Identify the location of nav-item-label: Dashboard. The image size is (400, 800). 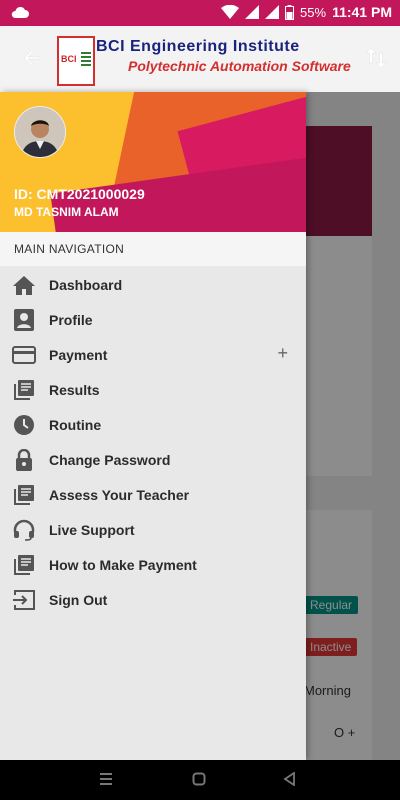
(86, 285).